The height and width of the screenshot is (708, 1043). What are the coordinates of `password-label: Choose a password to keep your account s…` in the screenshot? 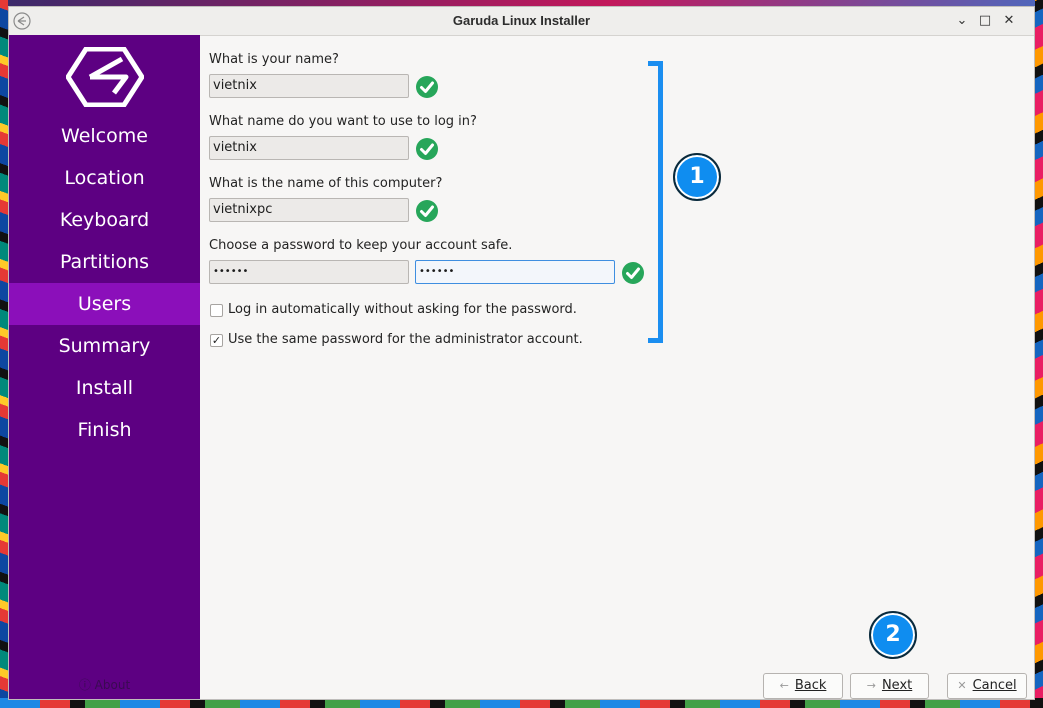 It's located at (361, 245).